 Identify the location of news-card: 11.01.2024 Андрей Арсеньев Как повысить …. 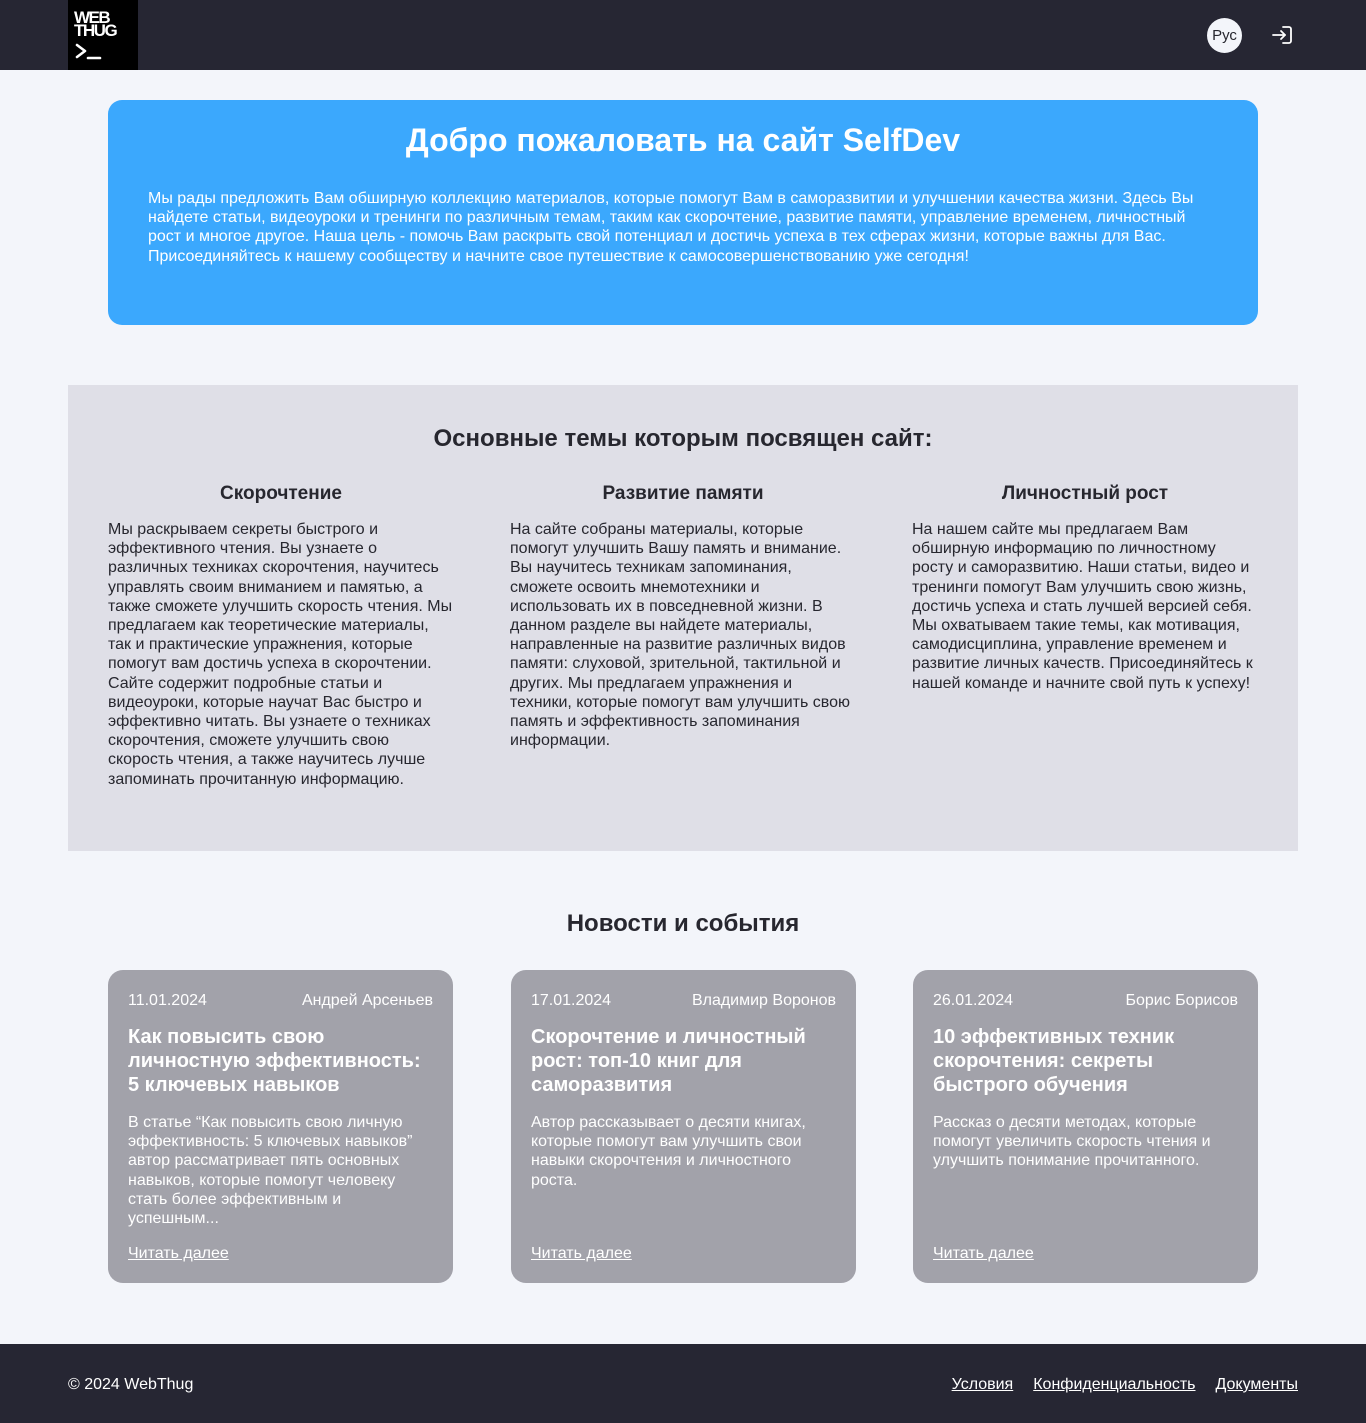
(280, 1126).